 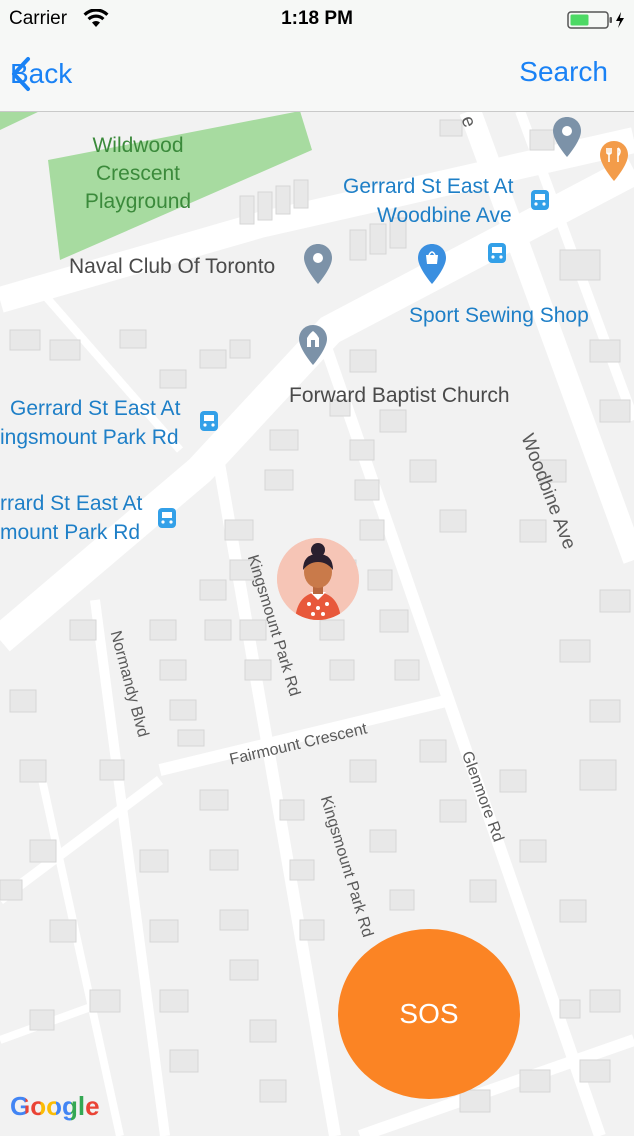 I want to click on navigation-bar: Back Search, so click(x=317, y=76).